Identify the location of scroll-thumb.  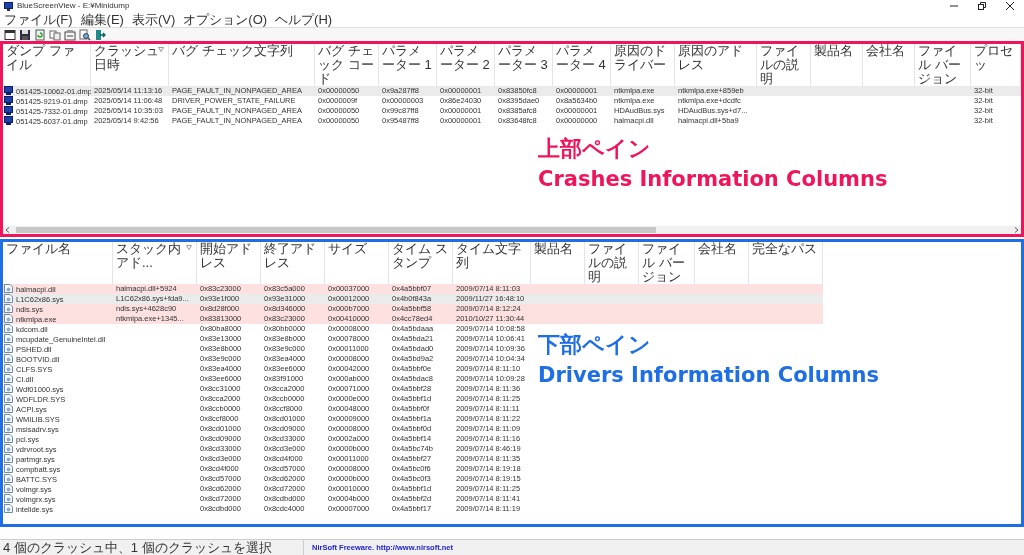
(336, 230).